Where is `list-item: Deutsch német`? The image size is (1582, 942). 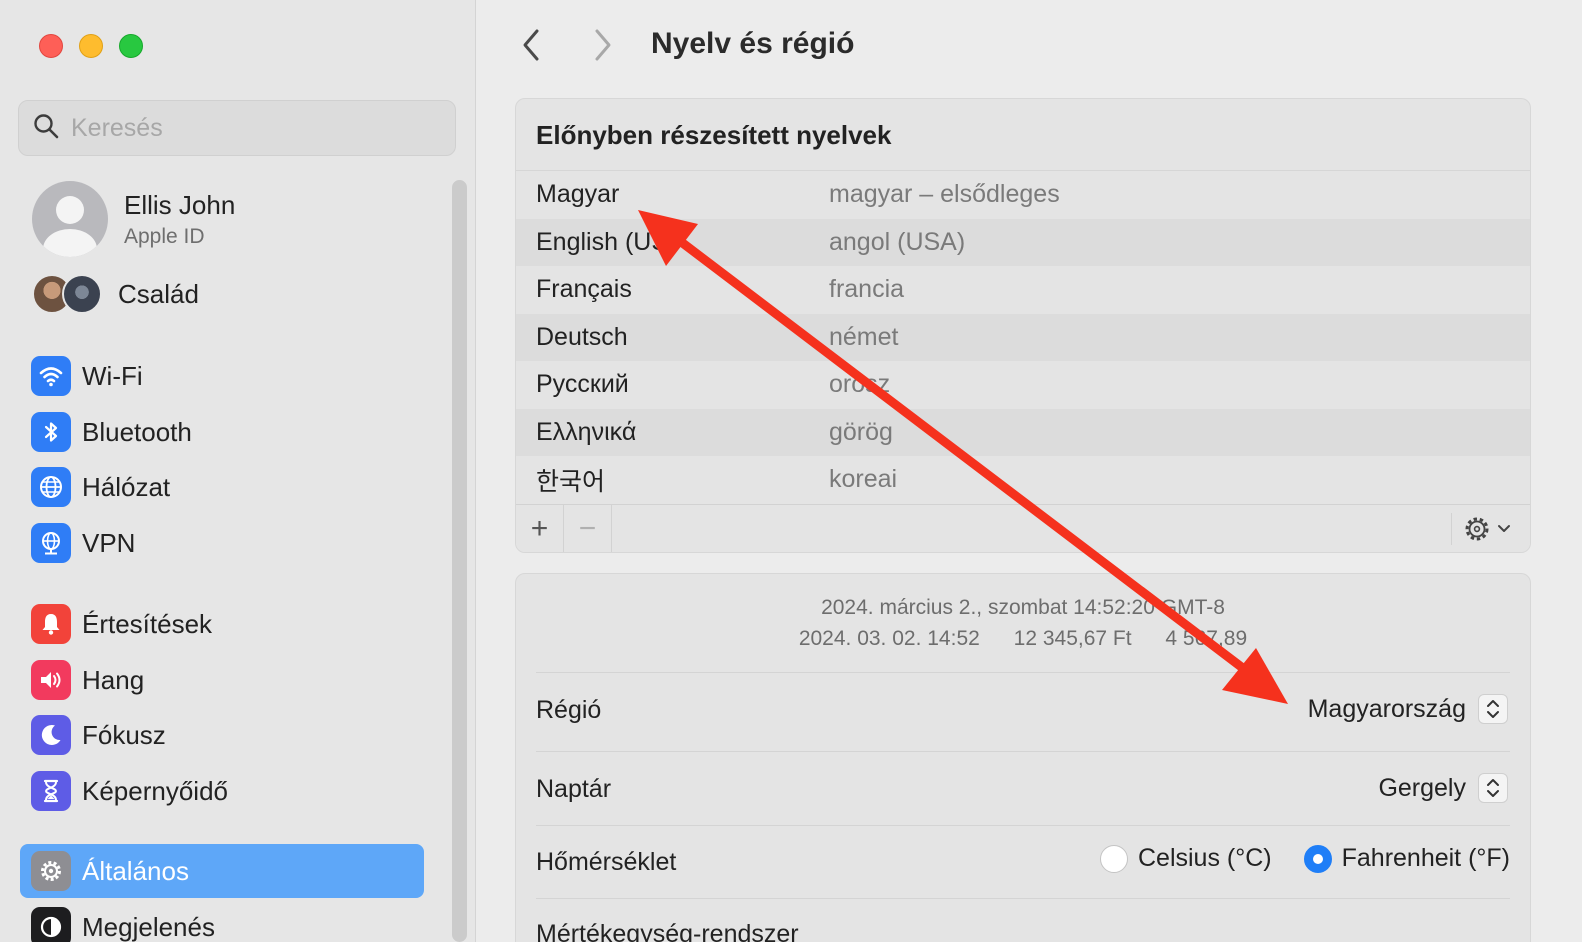 list-item: Deutsch német is located at coordinates (1023, 337).